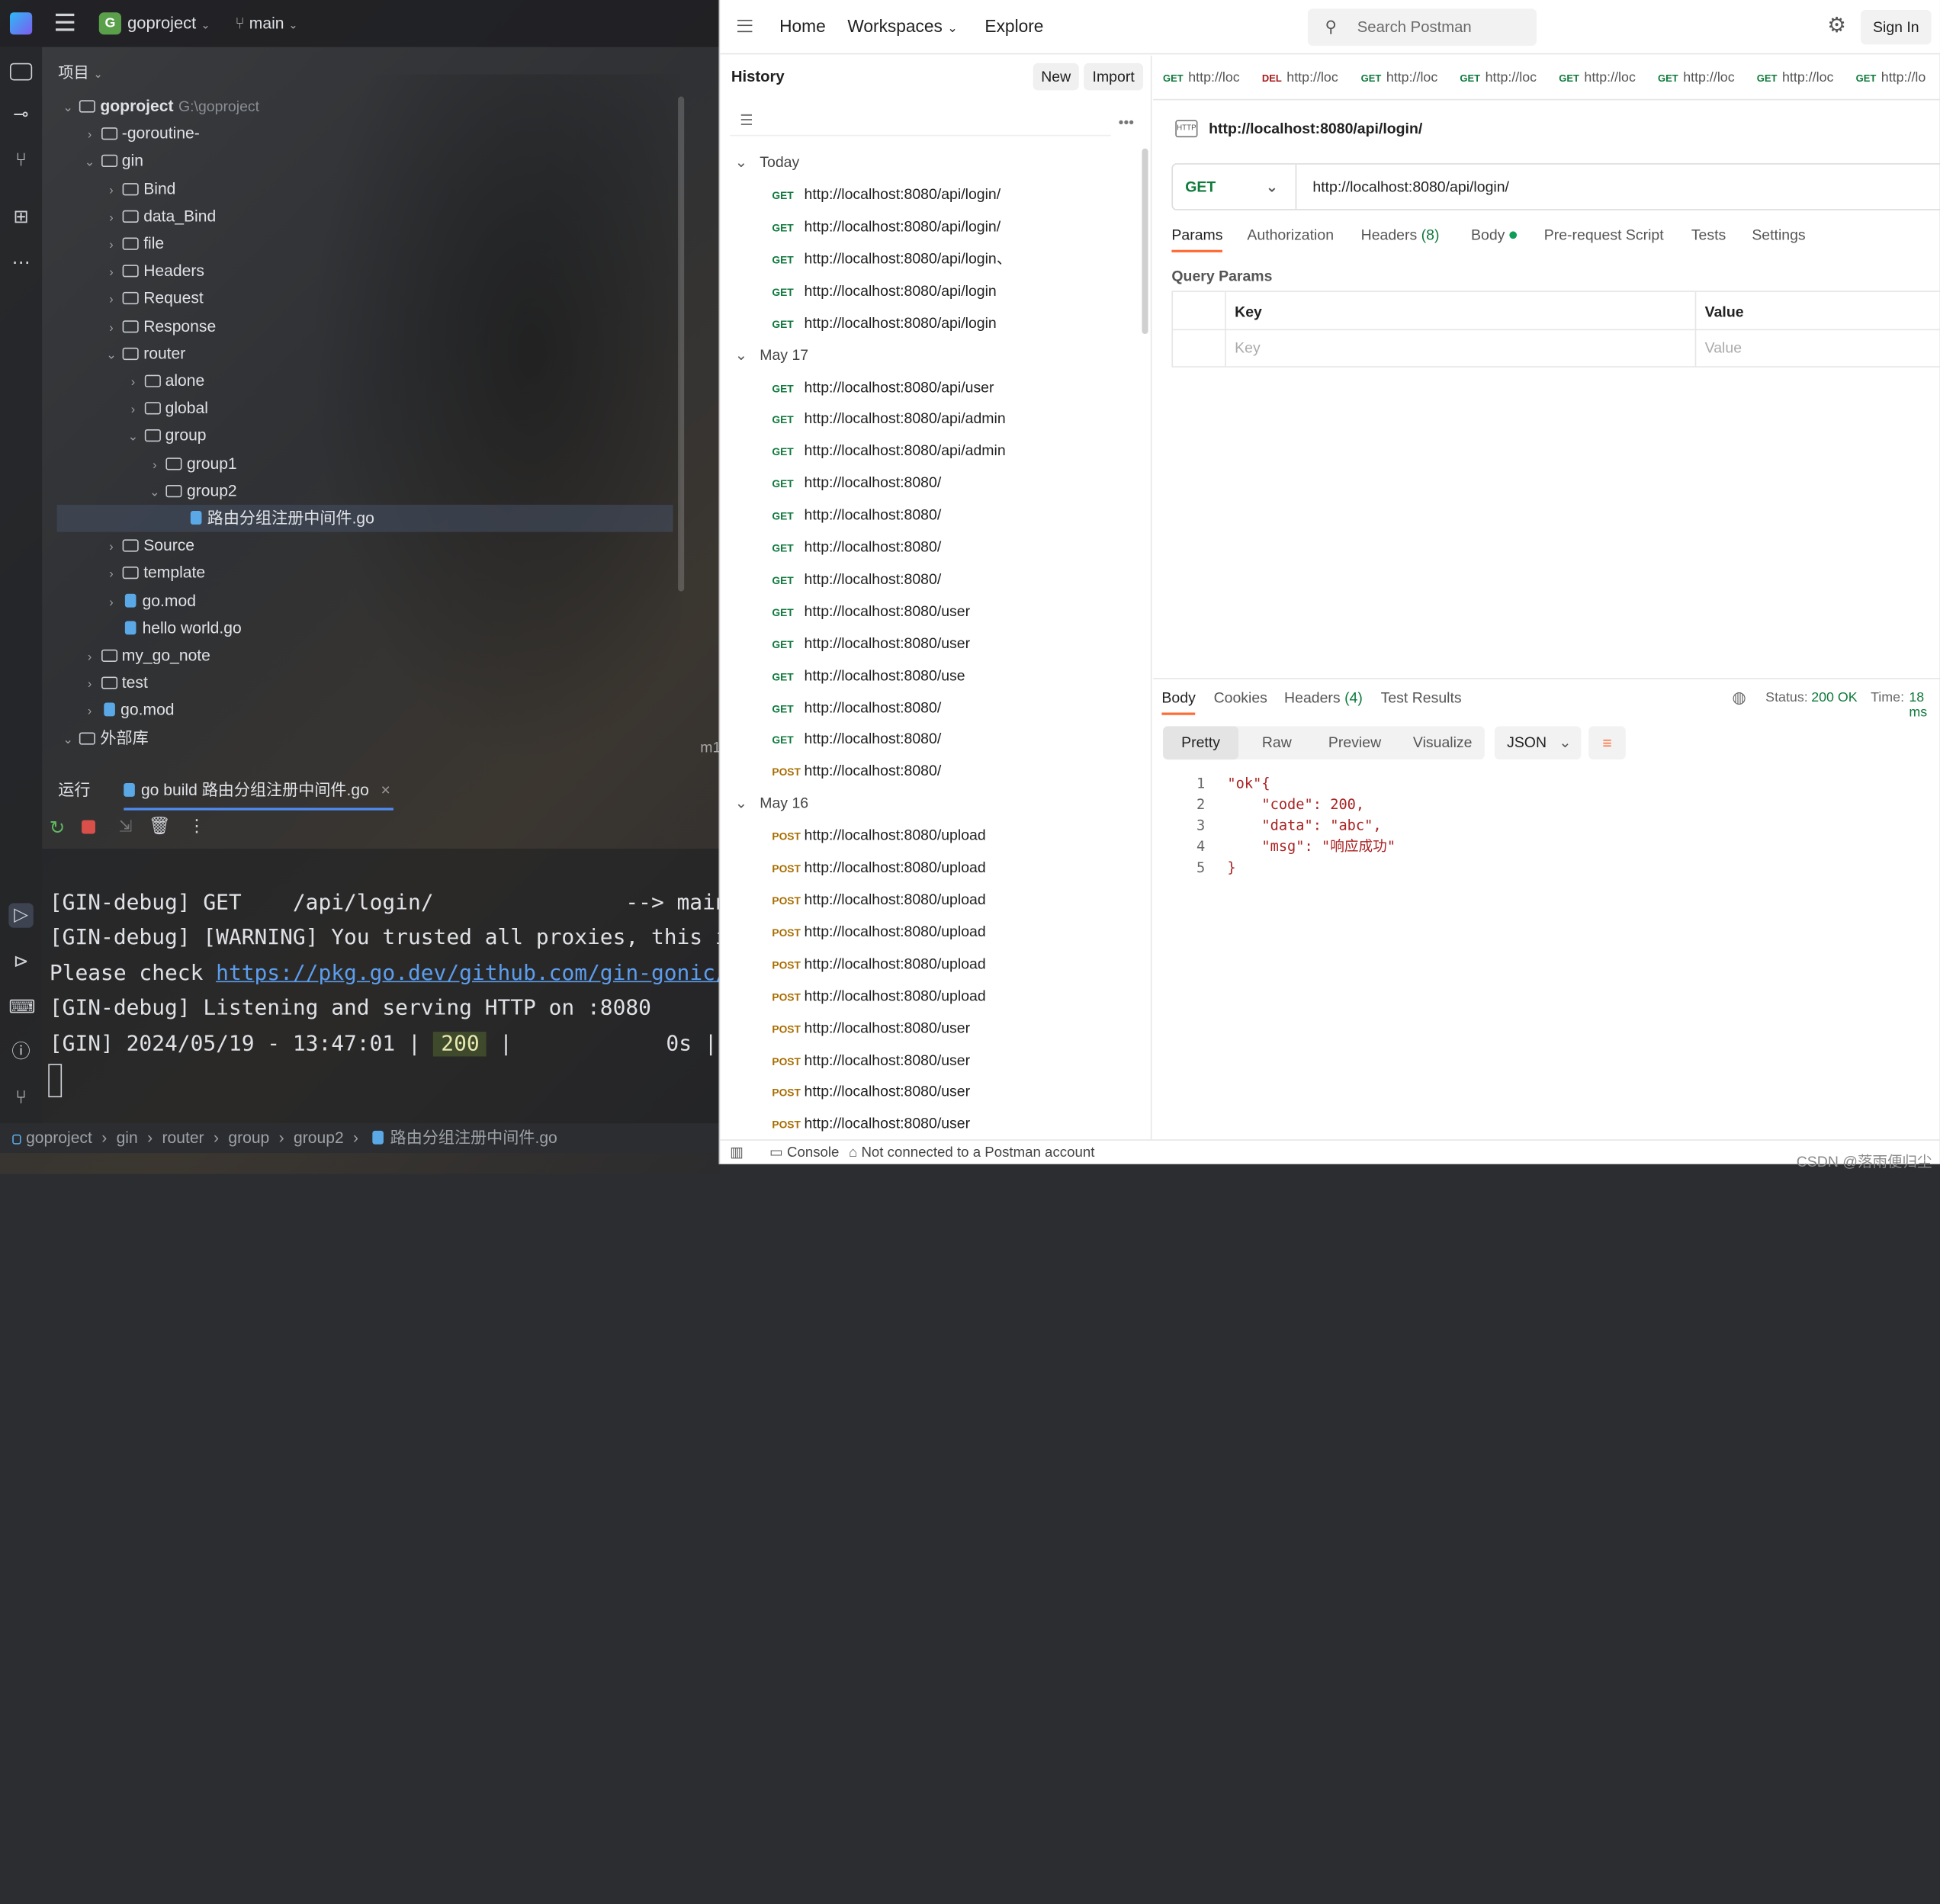  I want to click on request-tab: GET http://lo, so click(1893, 77).